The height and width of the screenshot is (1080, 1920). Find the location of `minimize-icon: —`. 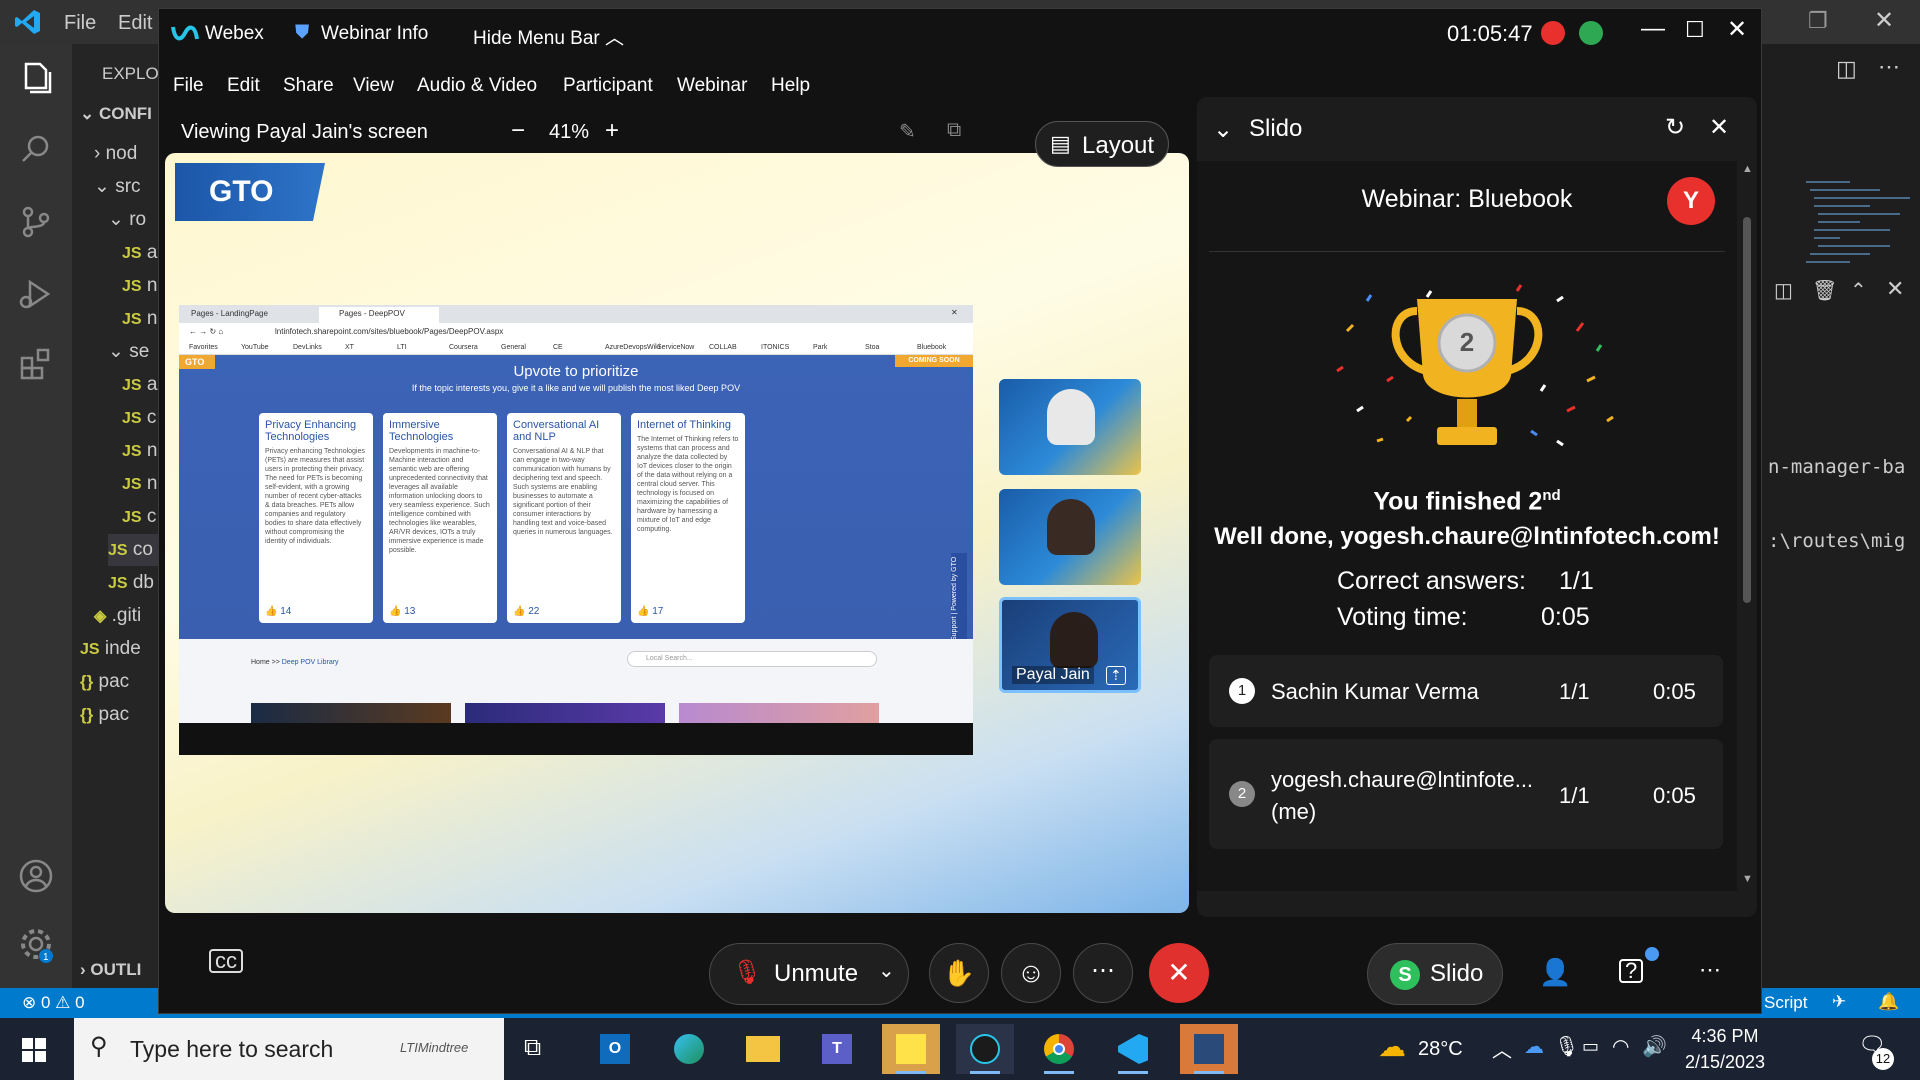

minimize-icon: — is located at coordinates (1653, 29).